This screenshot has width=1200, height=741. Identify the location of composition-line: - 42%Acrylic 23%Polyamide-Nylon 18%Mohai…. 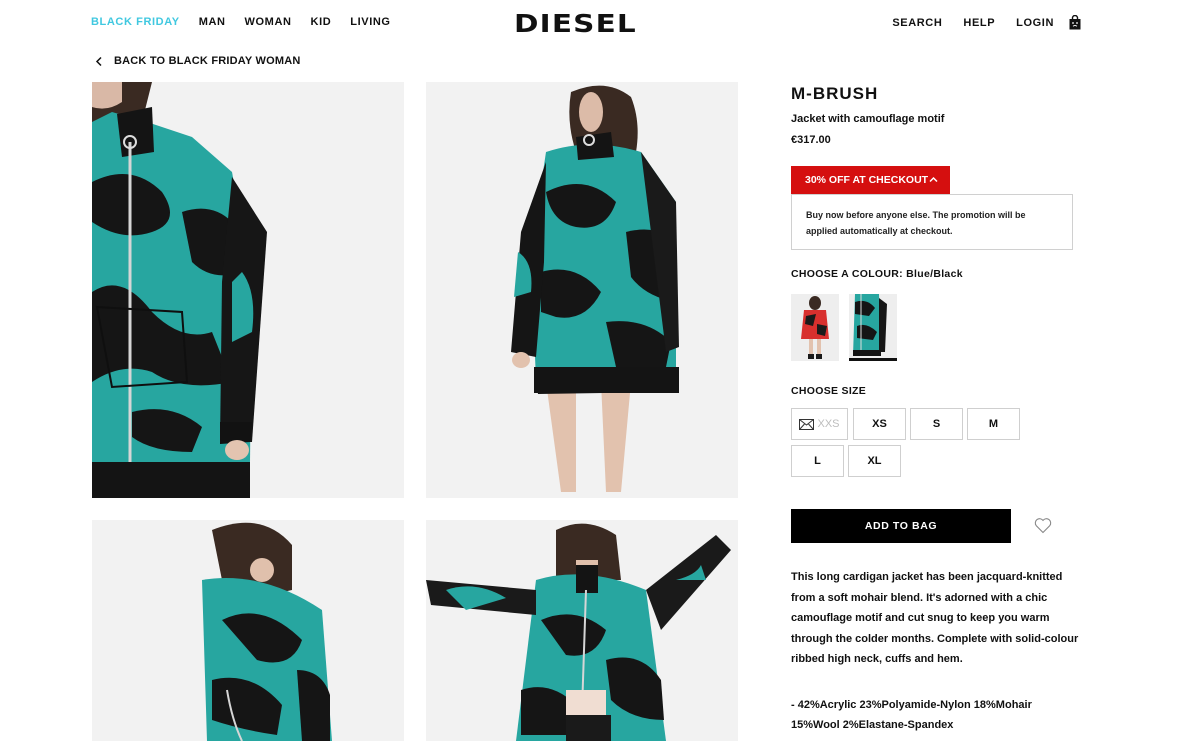
(911, 705).